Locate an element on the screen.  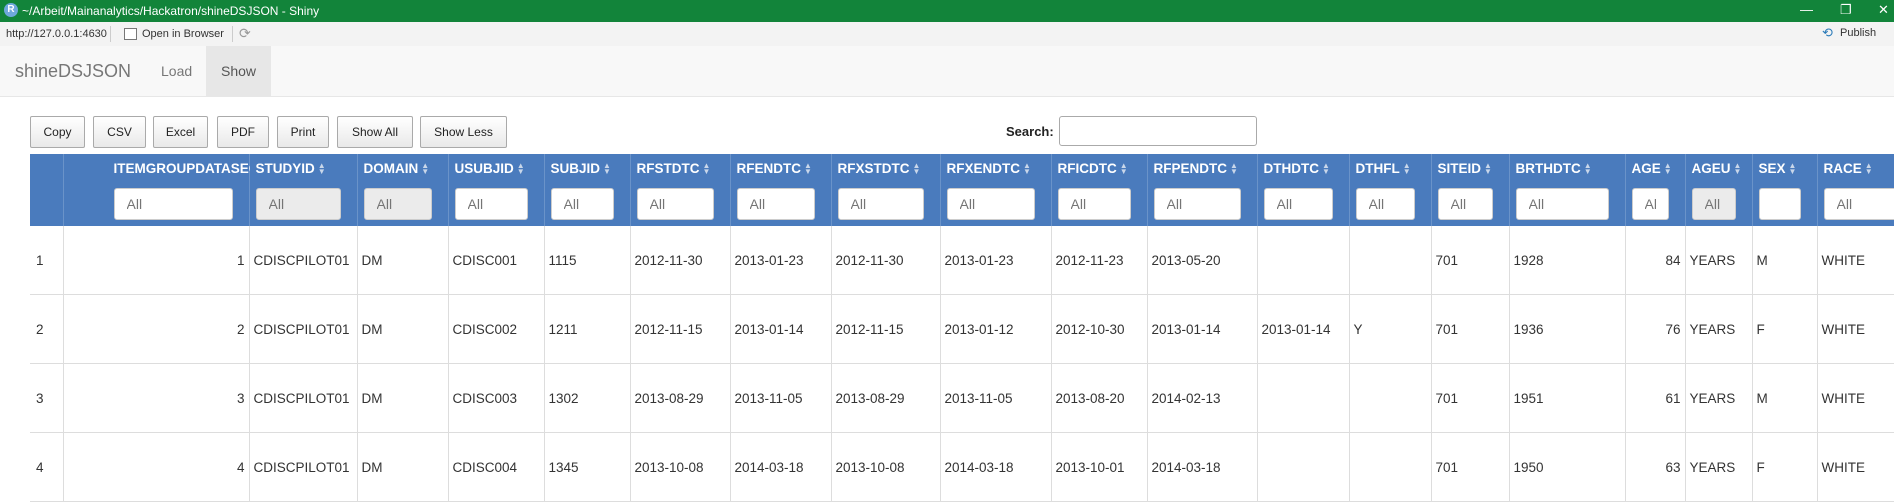
publish-button: Publish is located at coordinates (1858, 33).